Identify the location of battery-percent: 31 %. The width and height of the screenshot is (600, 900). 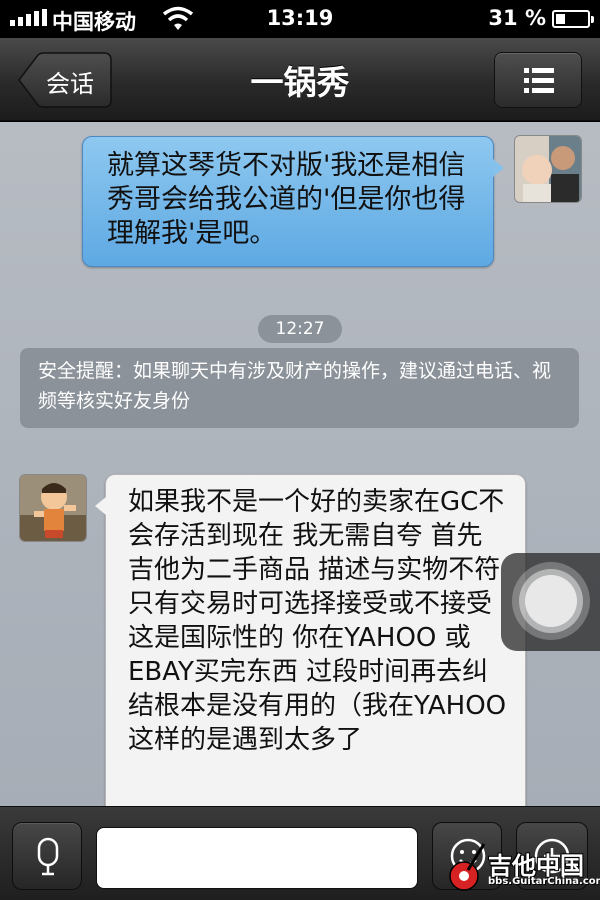
(517, 18).